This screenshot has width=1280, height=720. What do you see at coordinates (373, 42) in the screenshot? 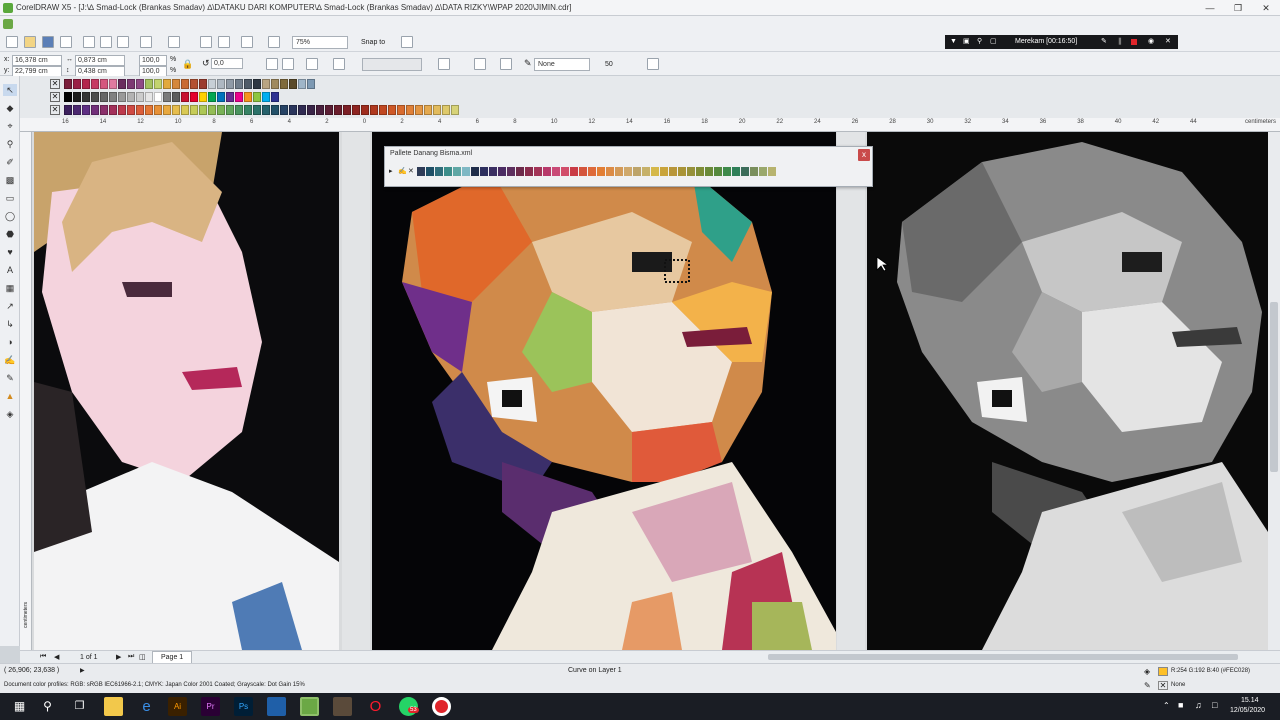
I see `snap-to-label: Snap to` at bounding box center [373, 42].